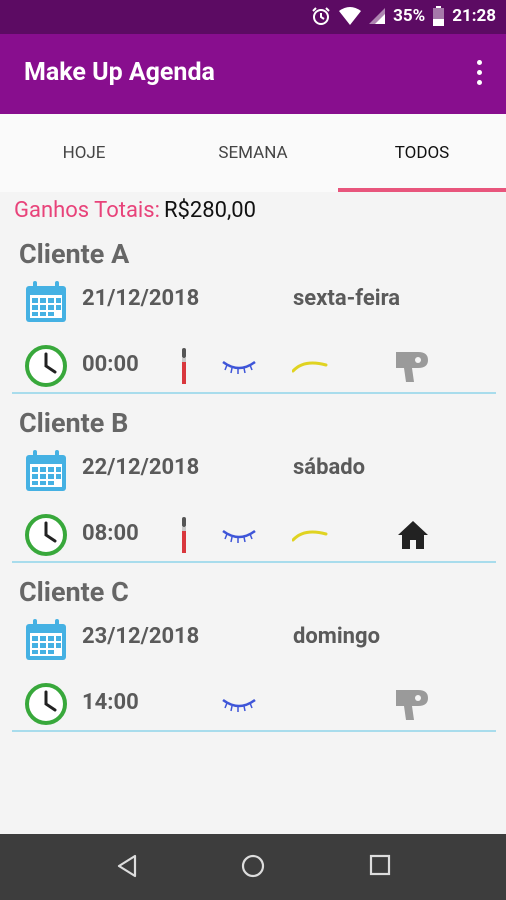 The height and width of the screenshot is (900, 506). Describe the element at coordinates (422, 190) in the screenshot. I see `tab-indicator` at that location.